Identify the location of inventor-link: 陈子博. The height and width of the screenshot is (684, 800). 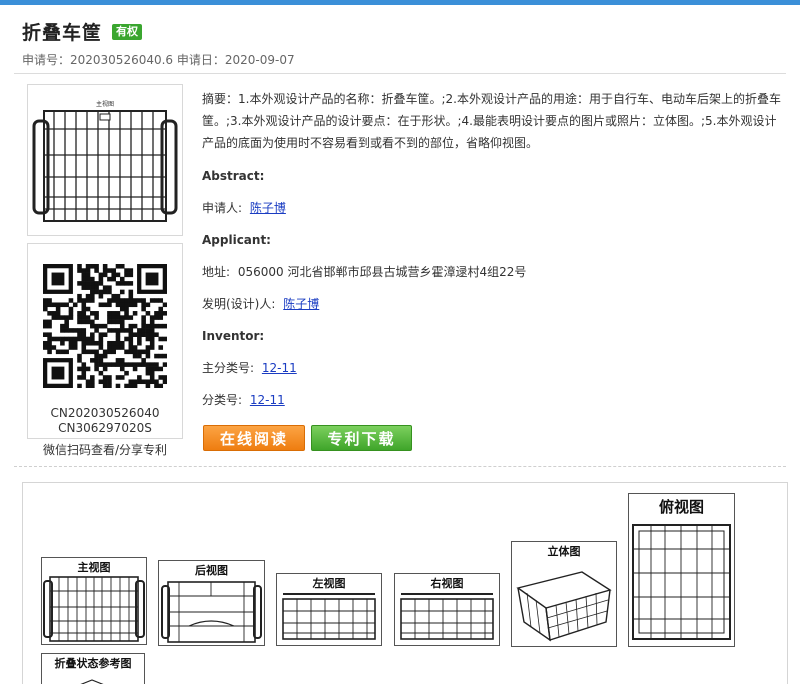
(301, 304).